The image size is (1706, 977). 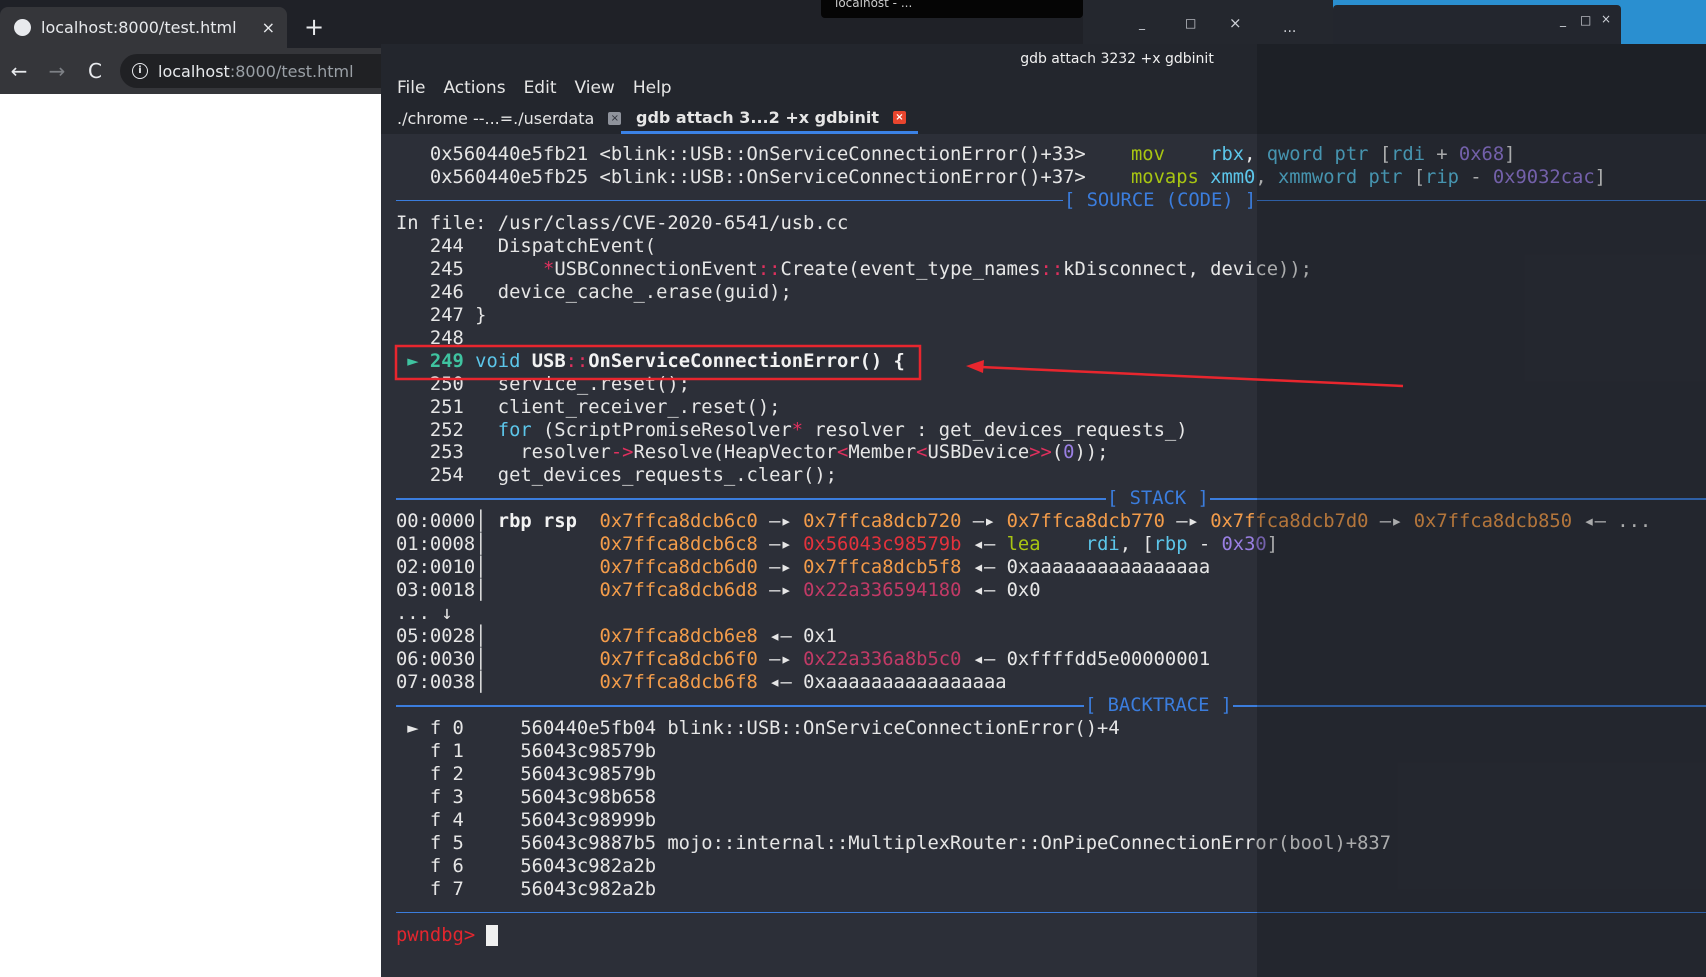 I want to click on text-segment: rdi, so click(x=1408, y=154).